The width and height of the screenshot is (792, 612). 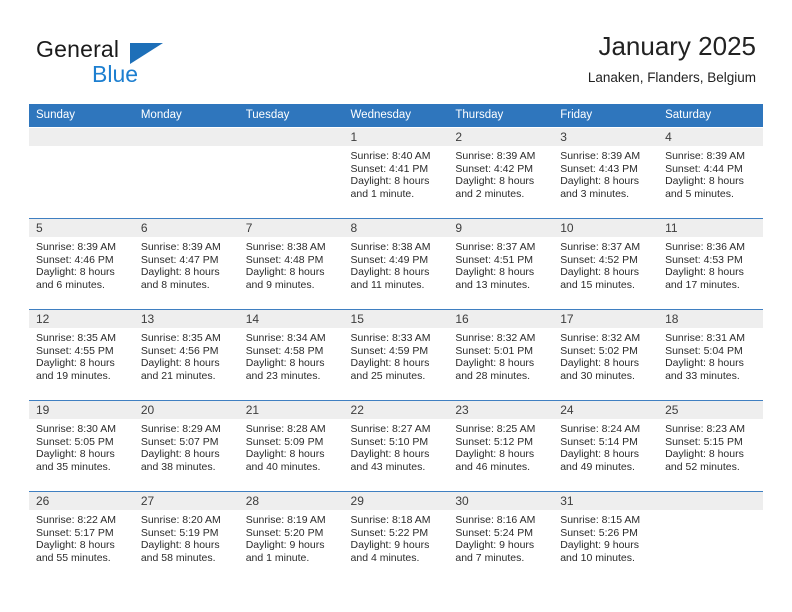 I want to click on sunset-text: Sunset: 5:22 PM, so click(x=389, y=532).